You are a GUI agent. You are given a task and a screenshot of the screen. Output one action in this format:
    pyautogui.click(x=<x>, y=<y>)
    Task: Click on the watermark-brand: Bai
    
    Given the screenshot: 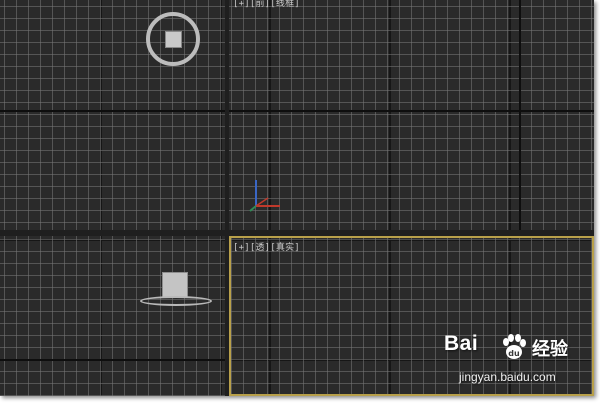 What is the action you would take?
    pyautogui.click(x=461, y=343)
    